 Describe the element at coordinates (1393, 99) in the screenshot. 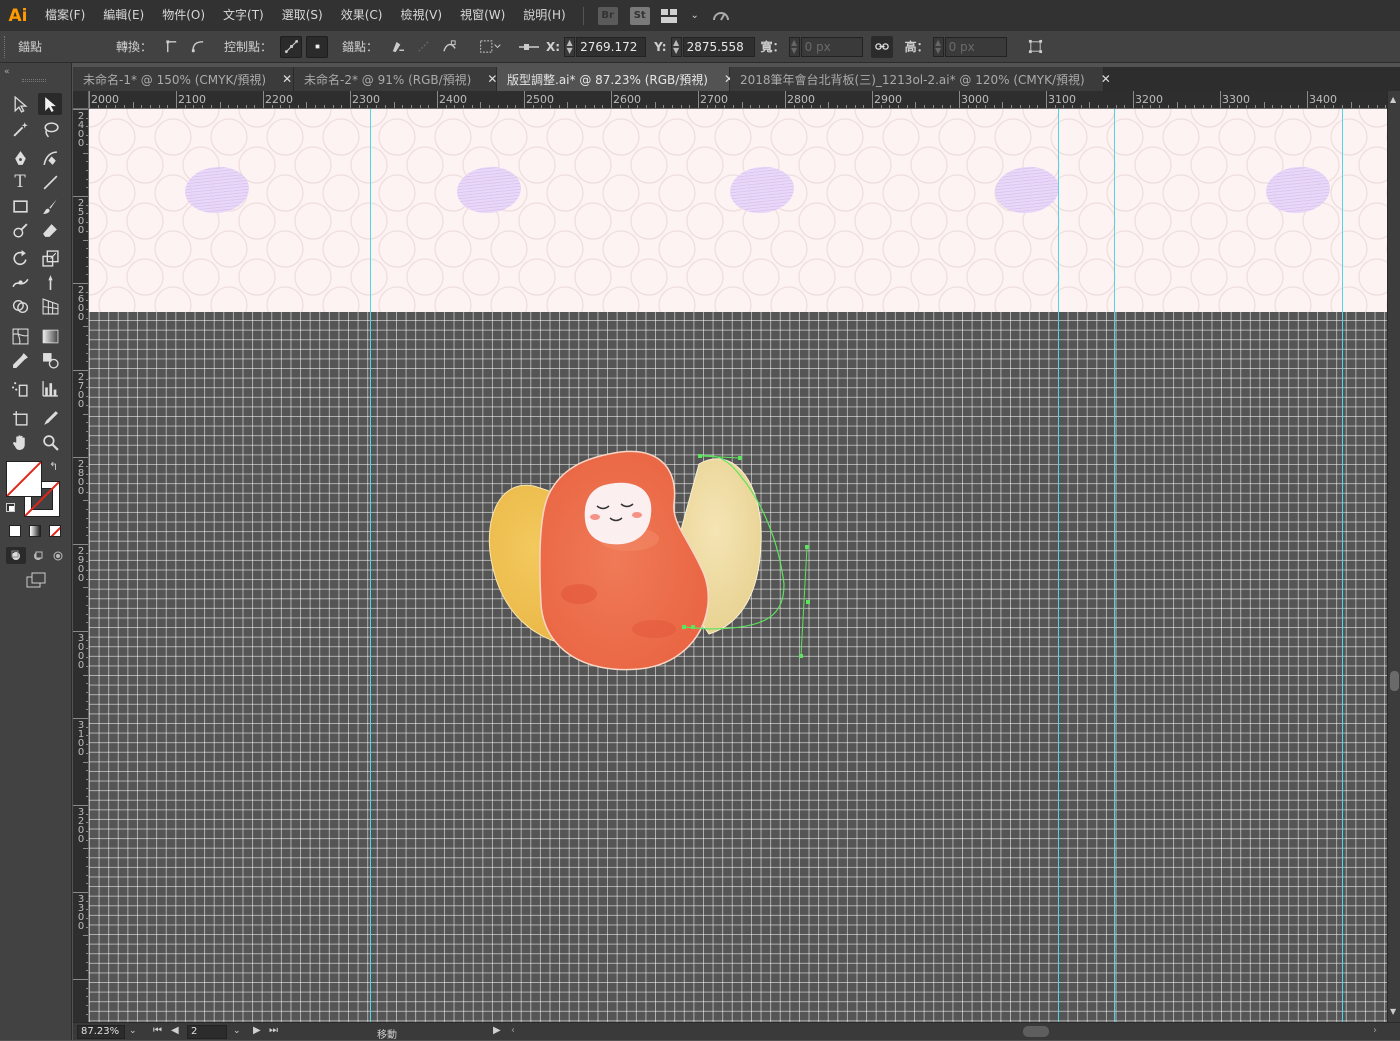

I see `scroll-up-icon: ▲` at that location.